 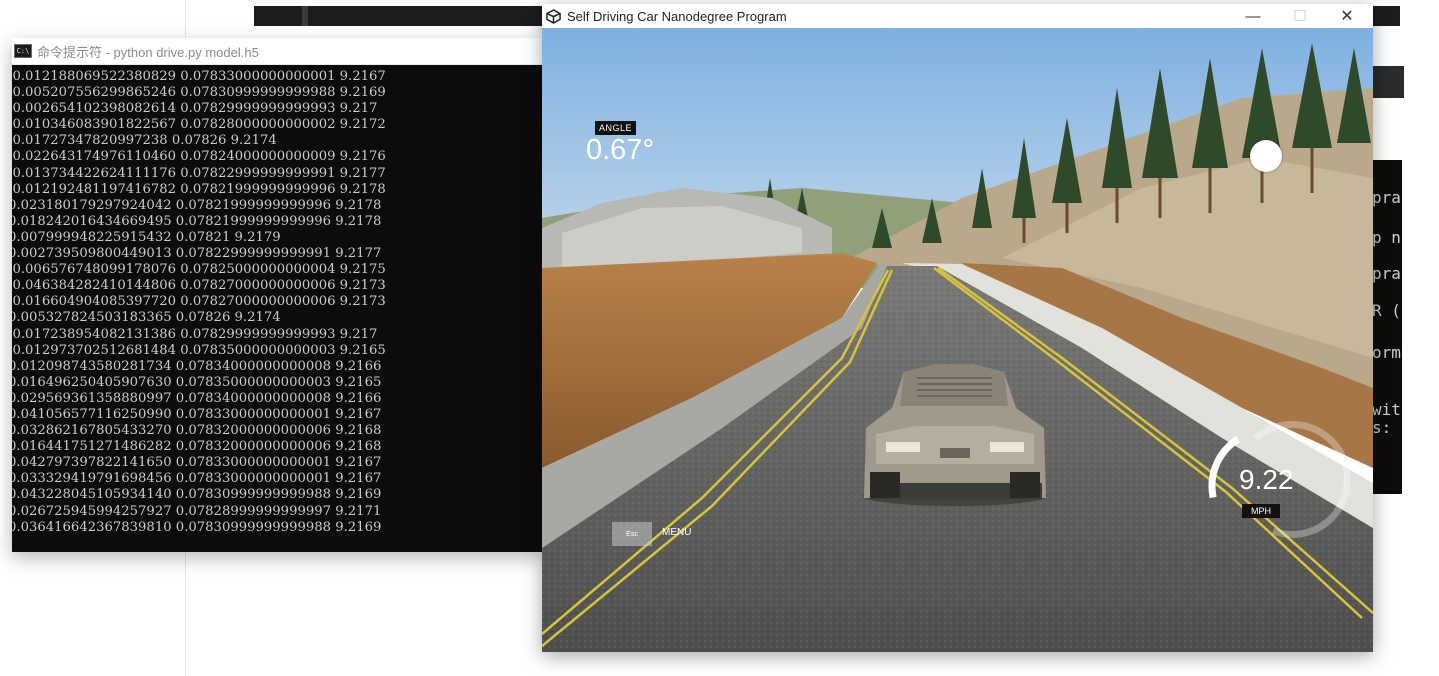 What do you see at coordinates (78, 17) in the screenshot?
I see `background-panel` at bounding box center [78, 17].